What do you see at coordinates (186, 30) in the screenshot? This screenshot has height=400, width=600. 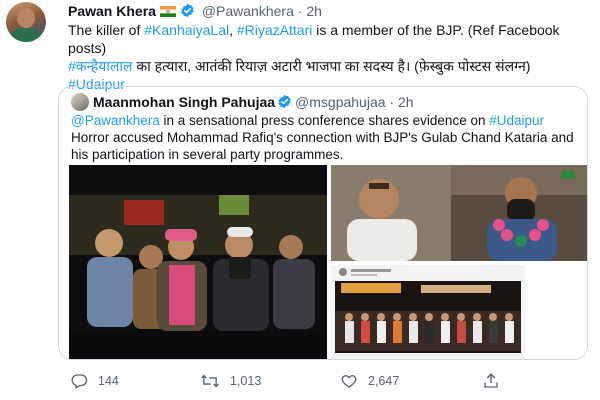 I see `hashtag-link: #KanhaiyaLal` at bounding box center [186, 30].